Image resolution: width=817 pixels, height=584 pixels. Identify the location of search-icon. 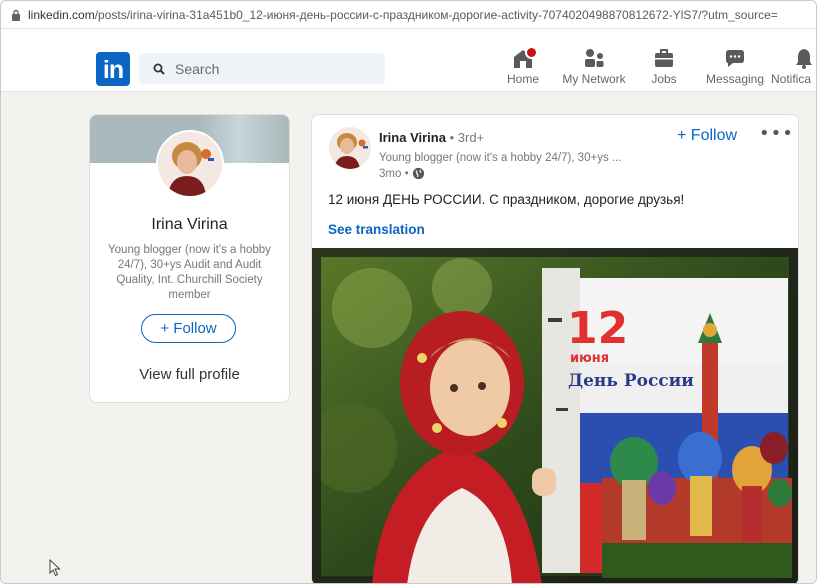
(159, 69).